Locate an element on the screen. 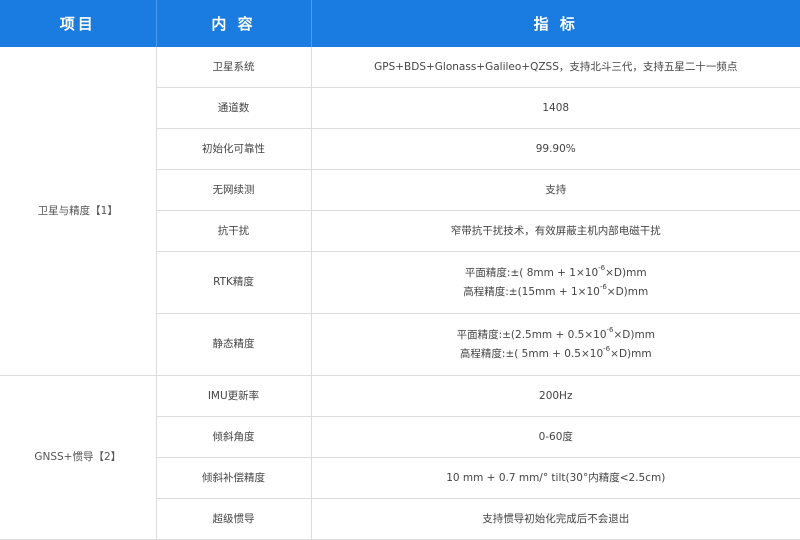 Image resolution: width=800 pixels, height=540 pixels. row-item: 无网续测 is located at coordinates (233, 190).